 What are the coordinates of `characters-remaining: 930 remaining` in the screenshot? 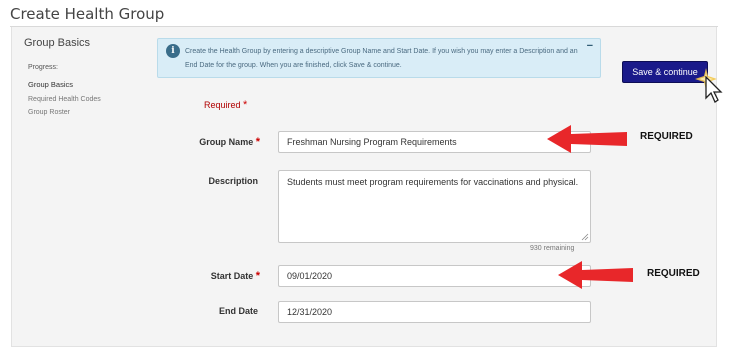 It's located at (552, 248).